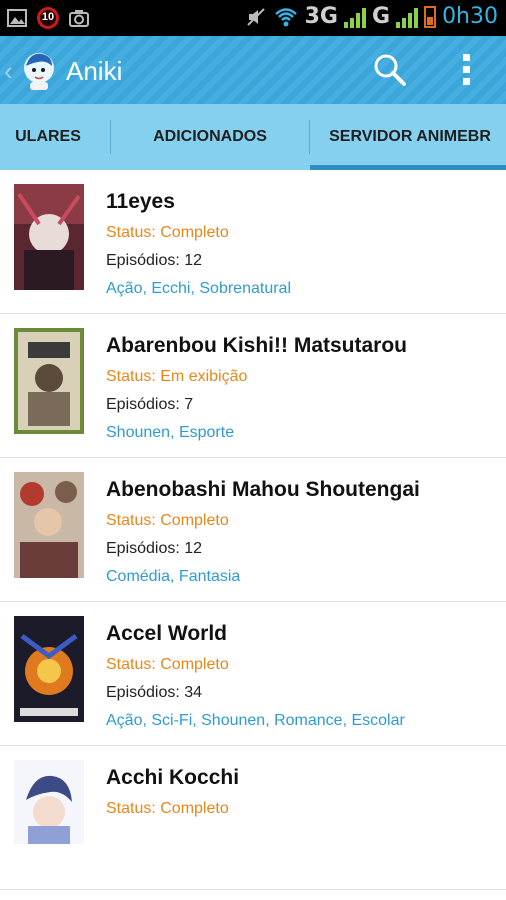  I want to click on anime-title: Abenobashi Mahou Shoutengai, so click(263, 489).